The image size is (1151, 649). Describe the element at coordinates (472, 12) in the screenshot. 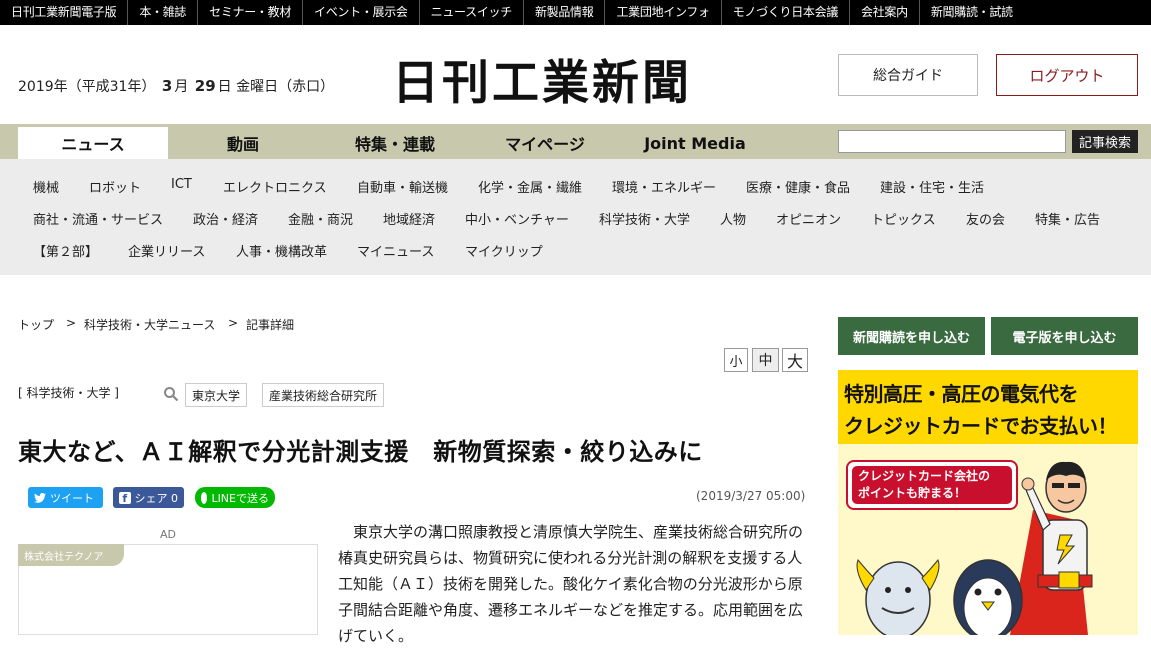

I see `topbar-link-newswitch: ニュースイッチ` at that location.